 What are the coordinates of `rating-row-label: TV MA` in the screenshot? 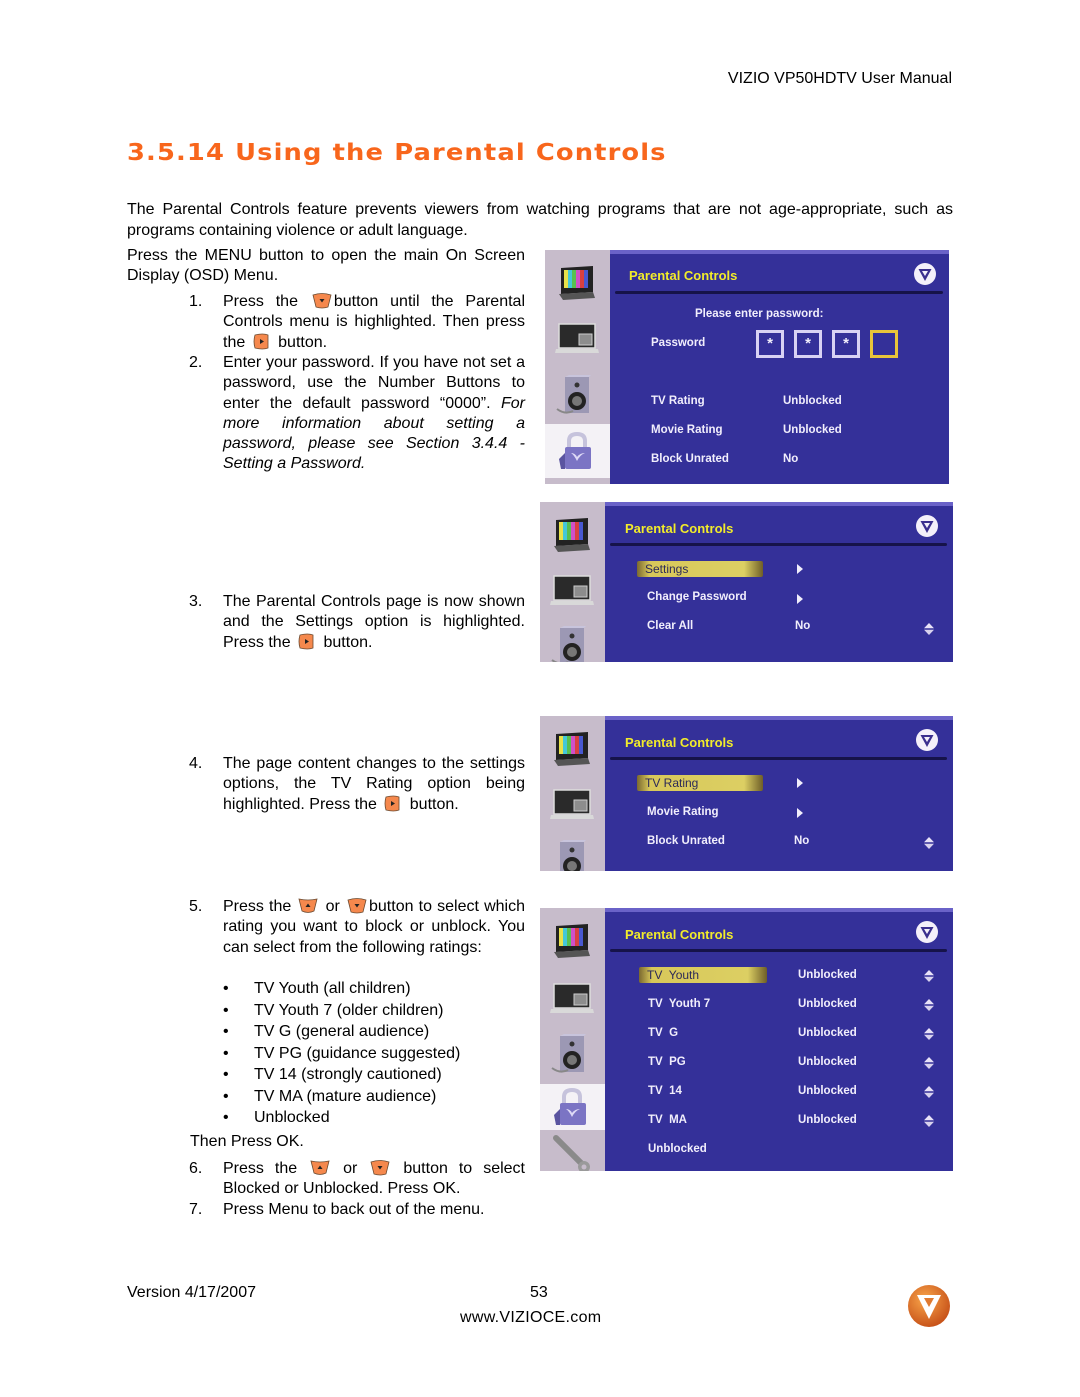 It's located at (667, 1120).